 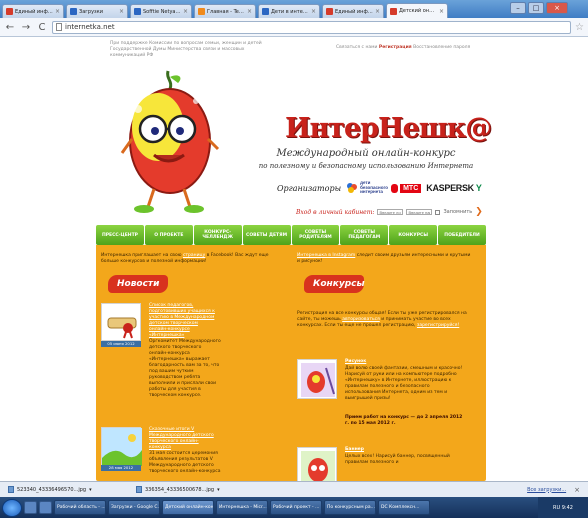 I want to click on start-button, so click(x=12, y=507).